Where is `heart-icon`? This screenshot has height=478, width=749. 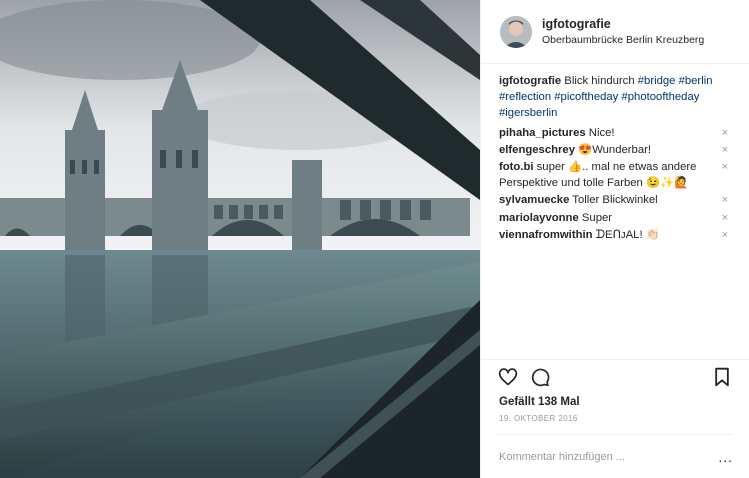
heart-icon is located at coordinates (508, 377).